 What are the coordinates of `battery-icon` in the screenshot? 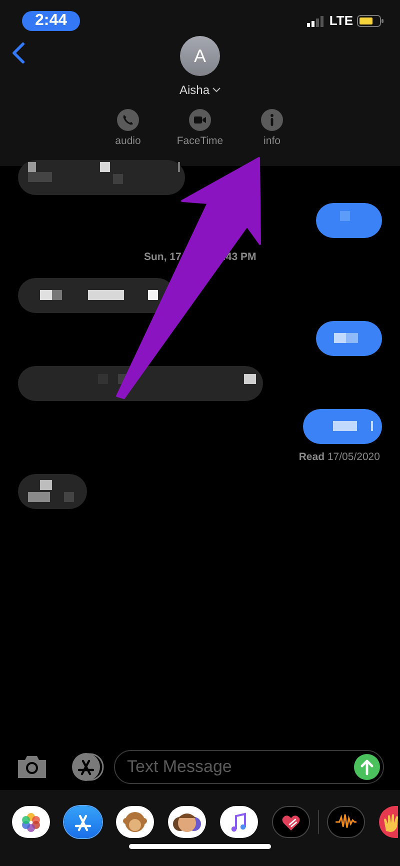 It's located at (370, 21).